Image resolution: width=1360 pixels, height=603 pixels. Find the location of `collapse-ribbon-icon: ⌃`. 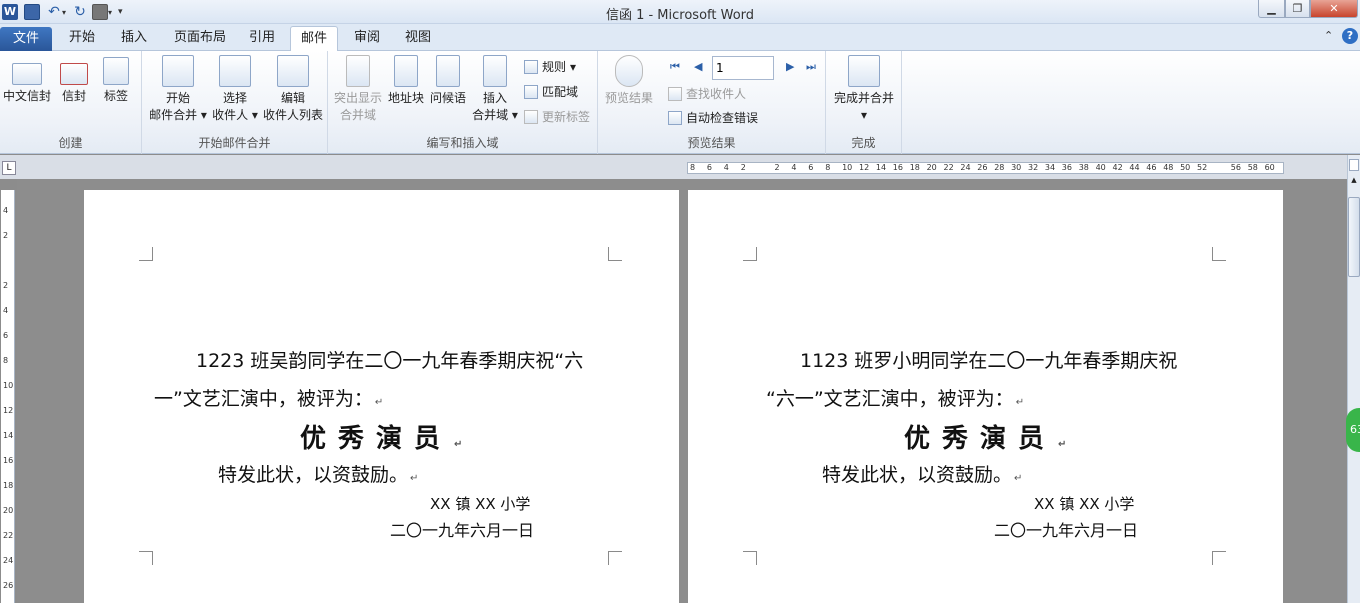

collapse-ribbon-icon: ⌃ is located at coordinates (1328, 35).